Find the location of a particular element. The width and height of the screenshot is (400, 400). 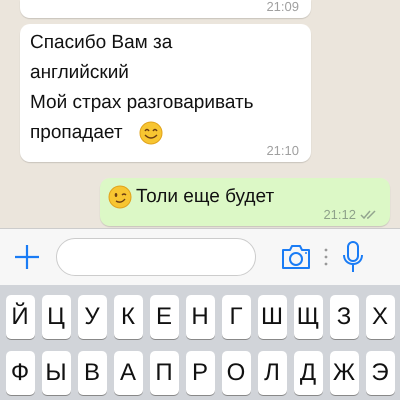

more-icon is located at coordinates (326, 257).